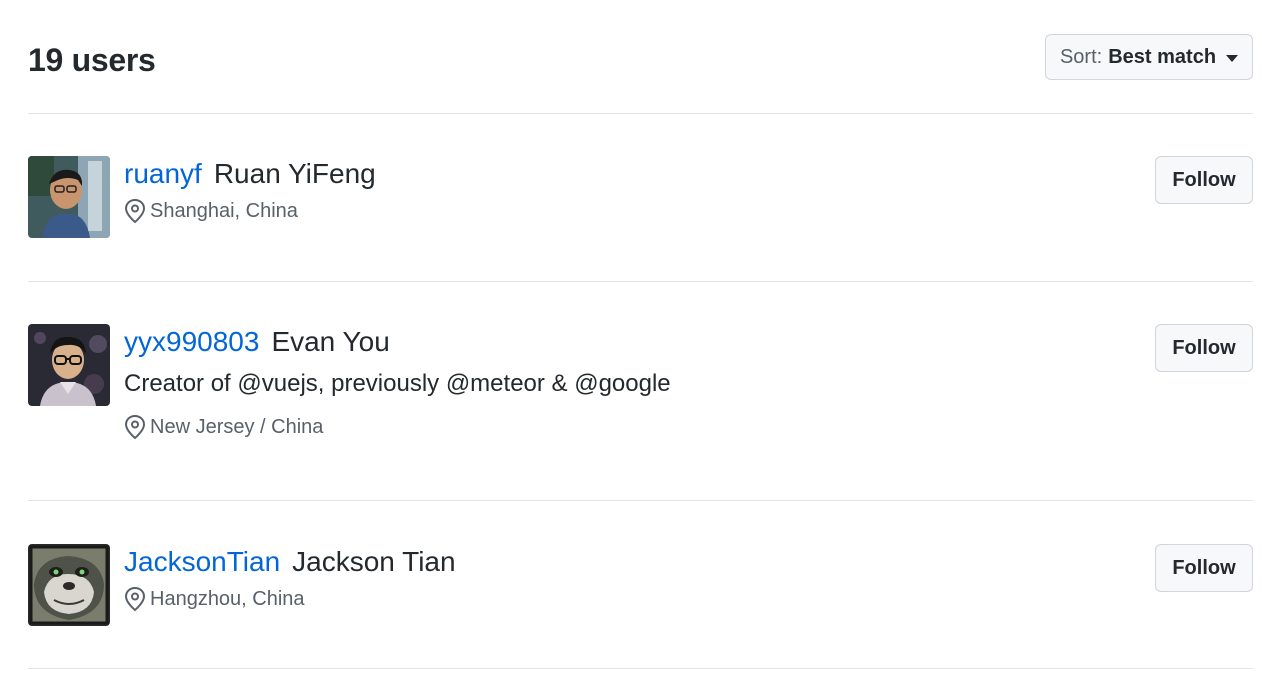 Image resolution: width=1262 pixels, height=674 pixels. Describe the element at coordinates (330, 341) in the screenshot. I see `user-full-name: Evan You` at that location.